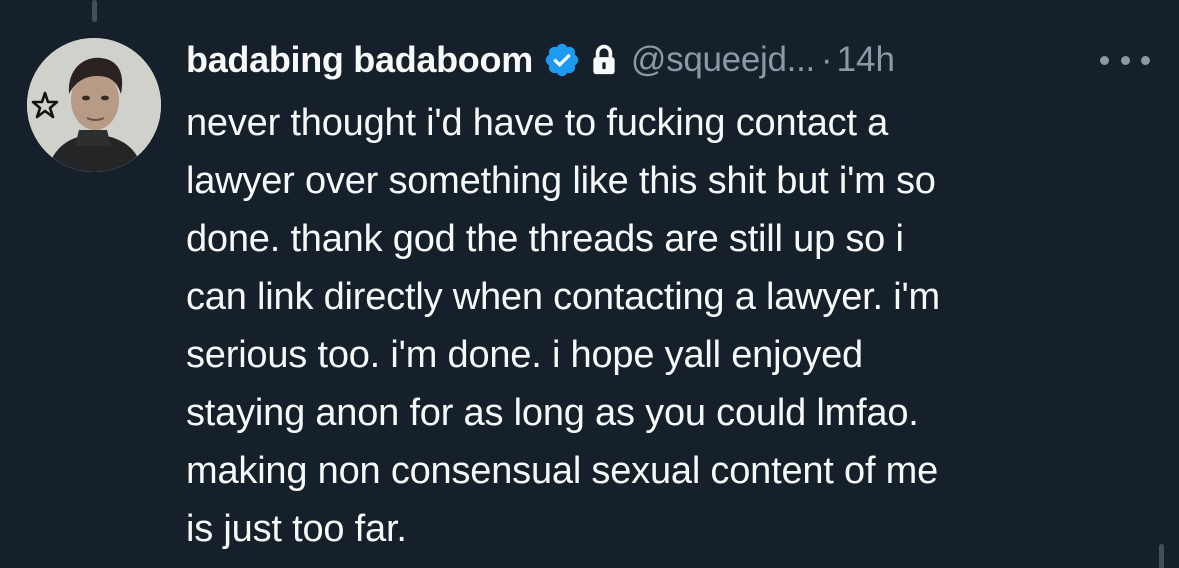 The image size is (1179, 568). What do you see at coordinates (562, 60) in the screenshot?
I see `verified-badge-icon` at bounding box center [562, 60].